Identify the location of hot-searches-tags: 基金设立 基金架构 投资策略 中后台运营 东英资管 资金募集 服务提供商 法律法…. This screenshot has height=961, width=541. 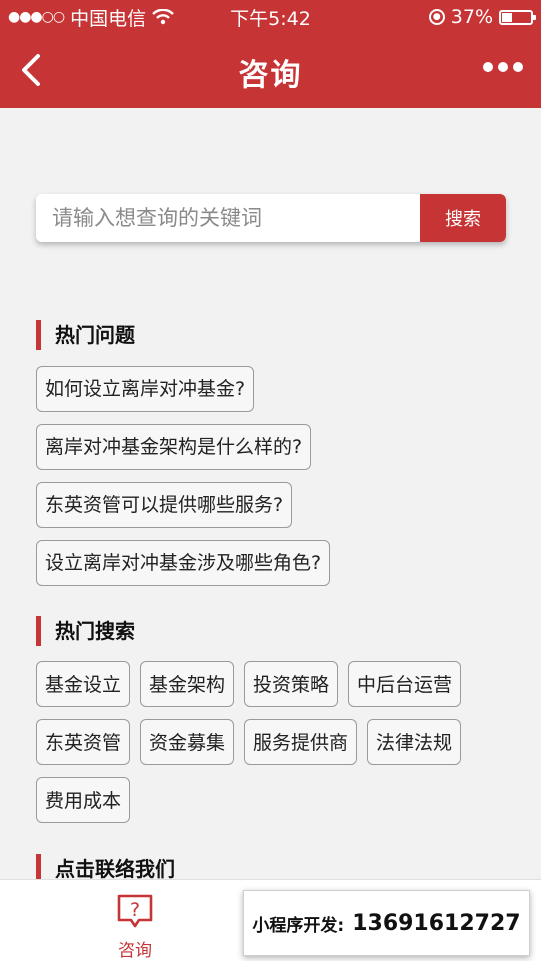
(271, 742).